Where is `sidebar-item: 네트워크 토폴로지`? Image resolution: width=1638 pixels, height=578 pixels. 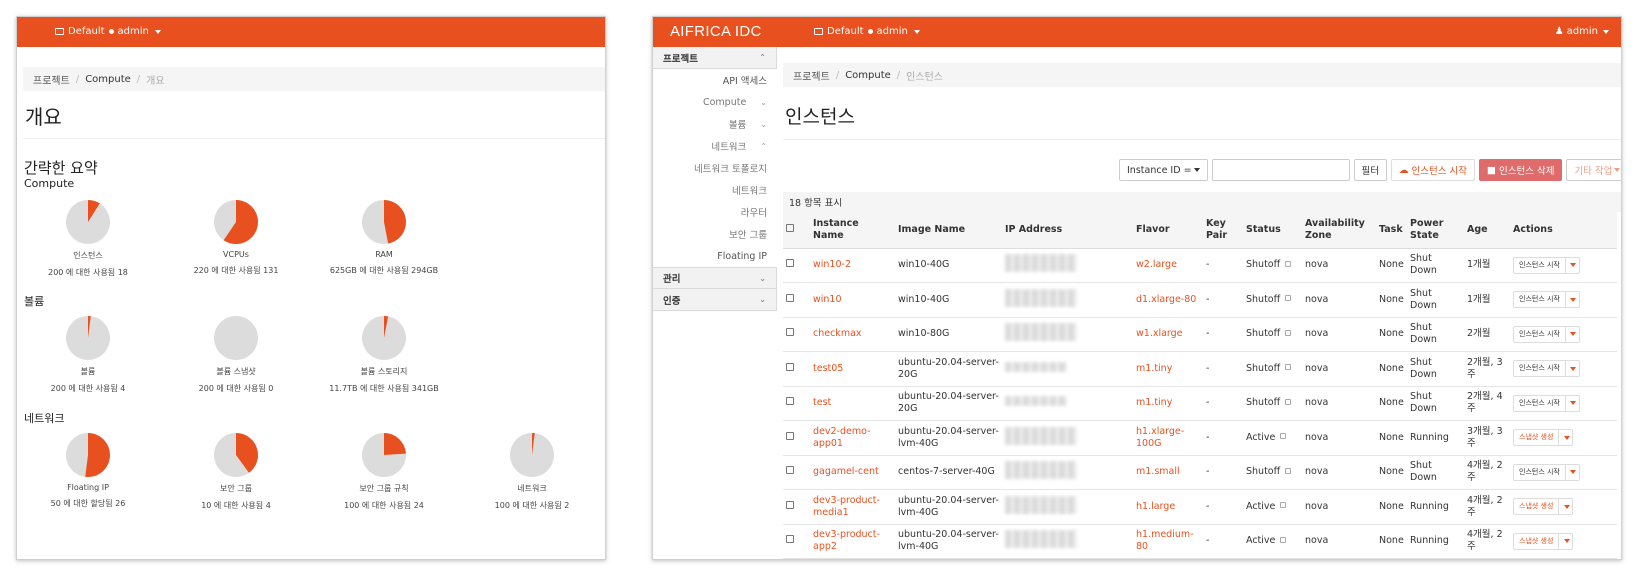 sidebar-item: 네트워크 토폴로지 is located at coordinates (715, 168).